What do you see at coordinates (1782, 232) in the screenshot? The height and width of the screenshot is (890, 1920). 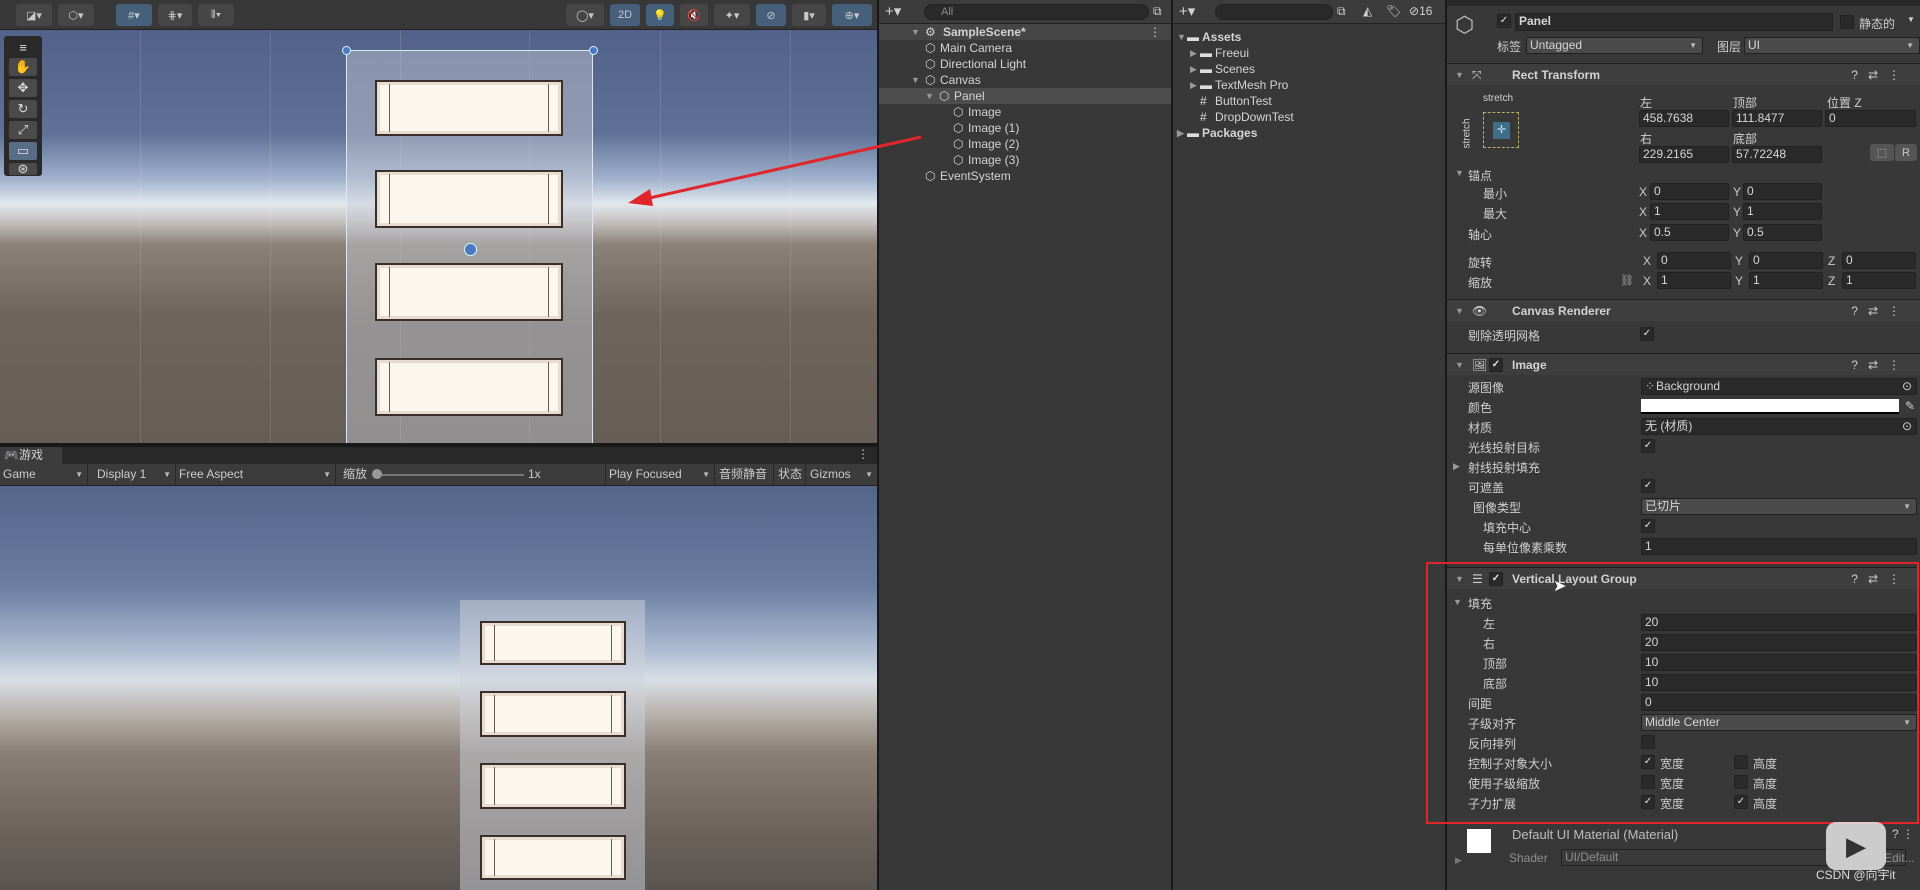 I see `y-input: 0.5` at bounding box center [1782, 232].